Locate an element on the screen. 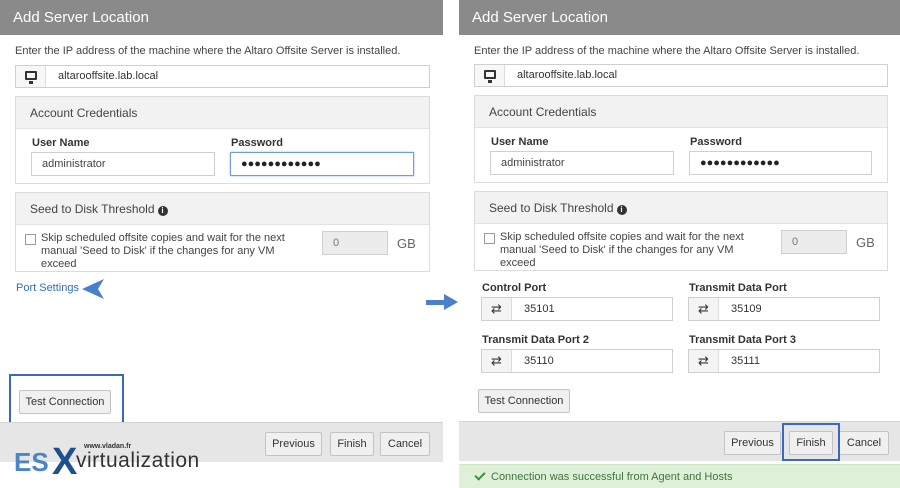  transmit-data-port-2-label: Transmit Data Port 2 is located at coordinates (535, 340).